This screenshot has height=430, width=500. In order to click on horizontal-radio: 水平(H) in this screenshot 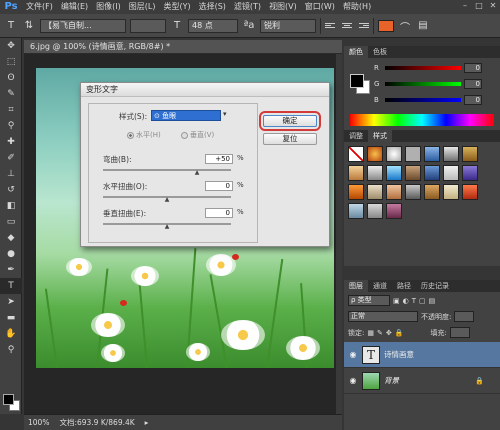, I will do `click(144, 135)`.